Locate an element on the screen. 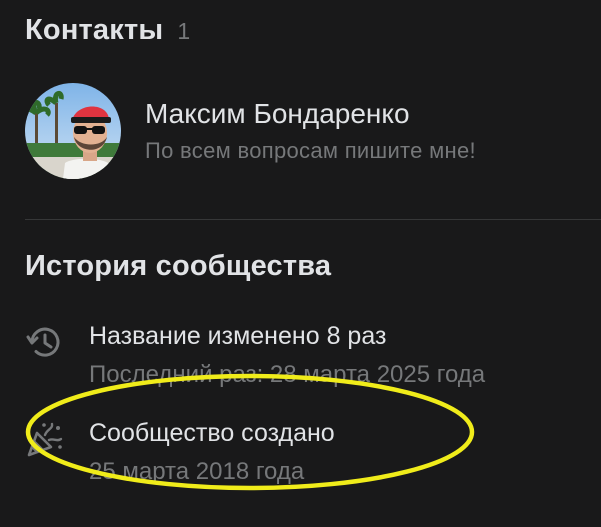 Image resolution: width=601 pixels, height=527 pixels. party-popper-icon is located at coordinates (45, 439).